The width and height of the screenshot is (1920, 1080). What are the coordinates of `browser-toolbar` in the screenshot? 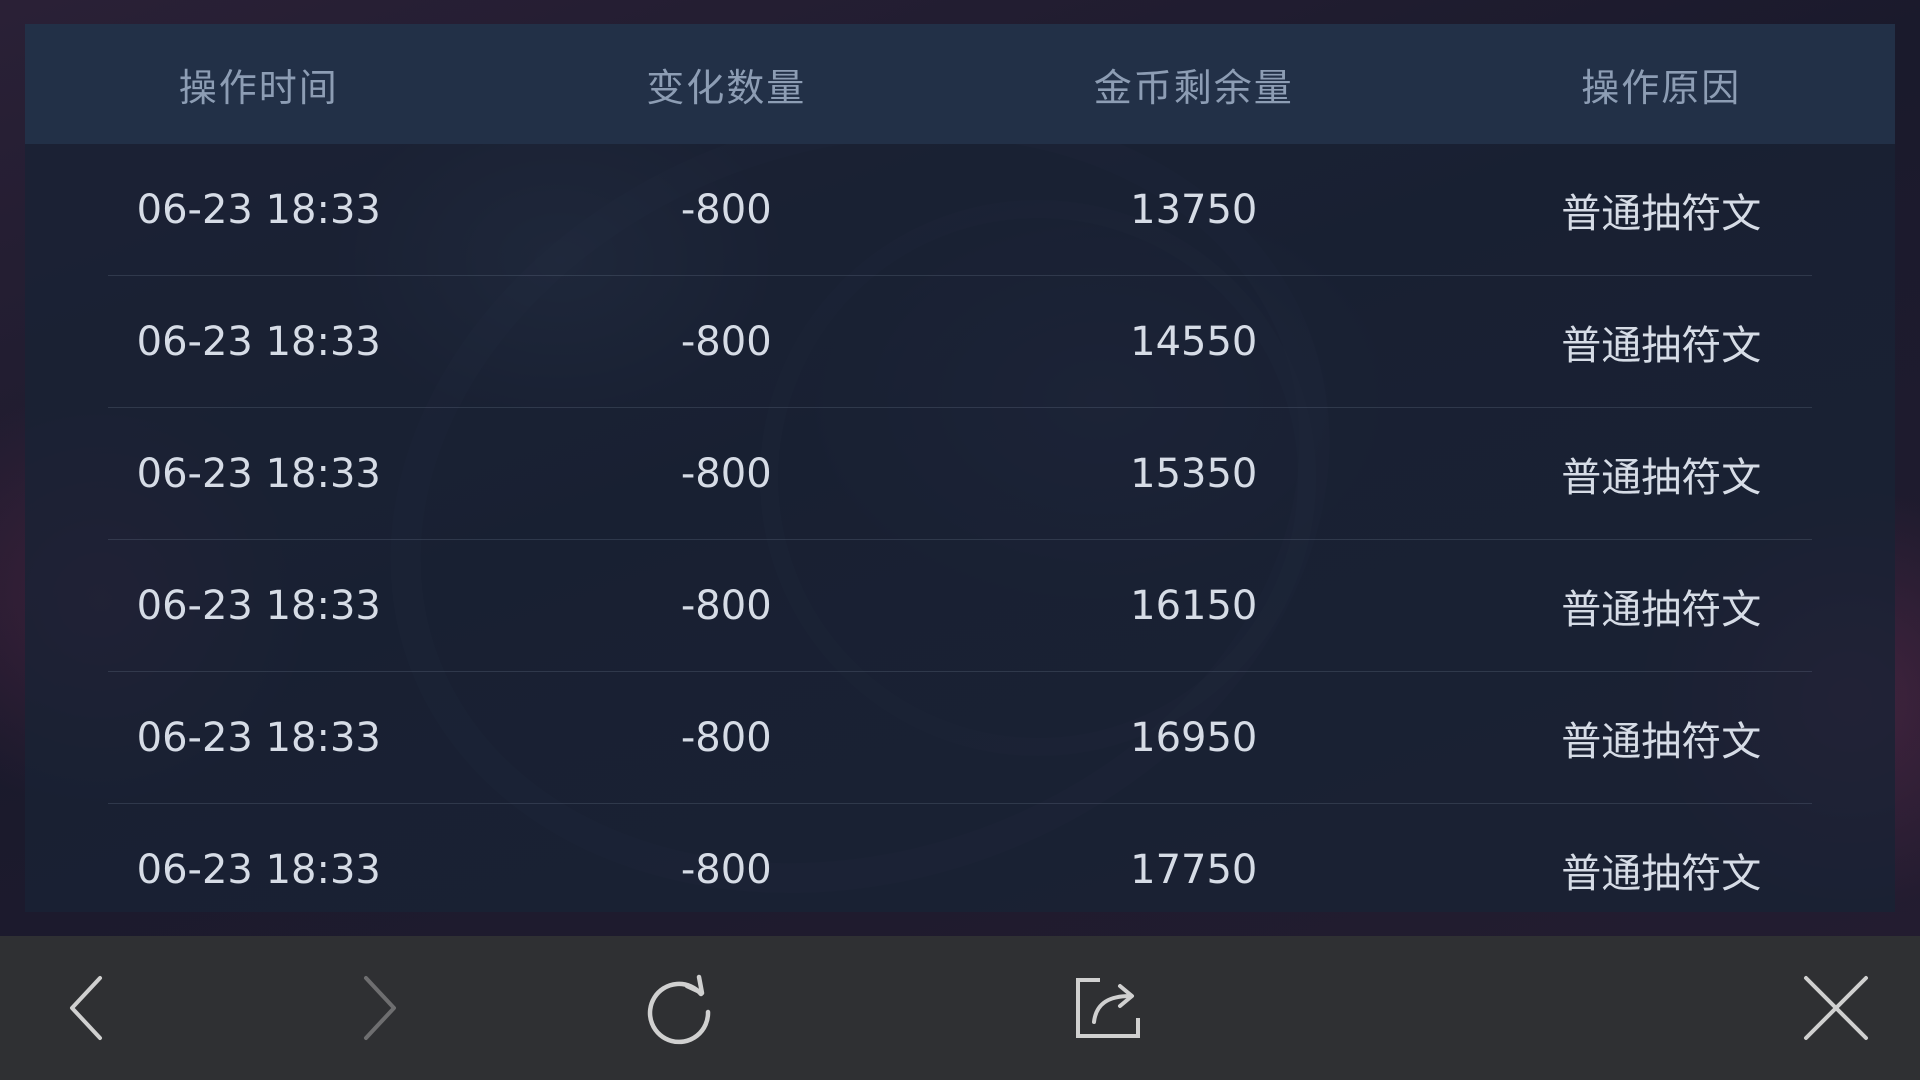 It's located at (960, 1008).